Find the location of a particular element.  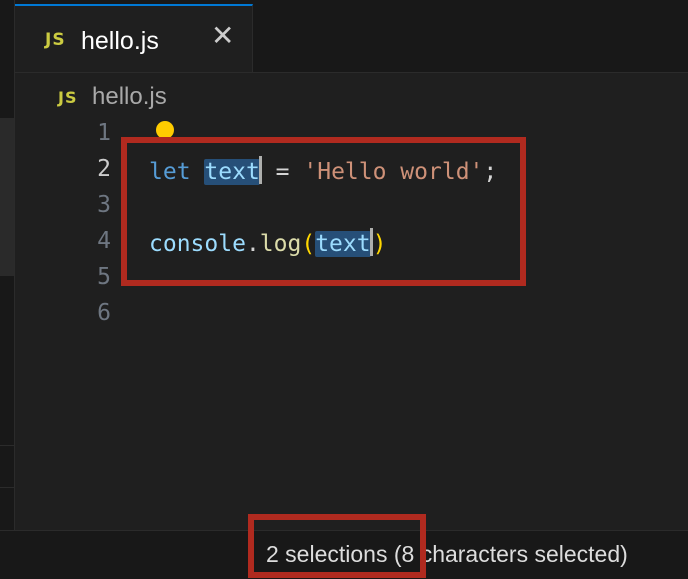

editor-tab-bar: JS hello.js ✕ is located at coordinates (351, 36).